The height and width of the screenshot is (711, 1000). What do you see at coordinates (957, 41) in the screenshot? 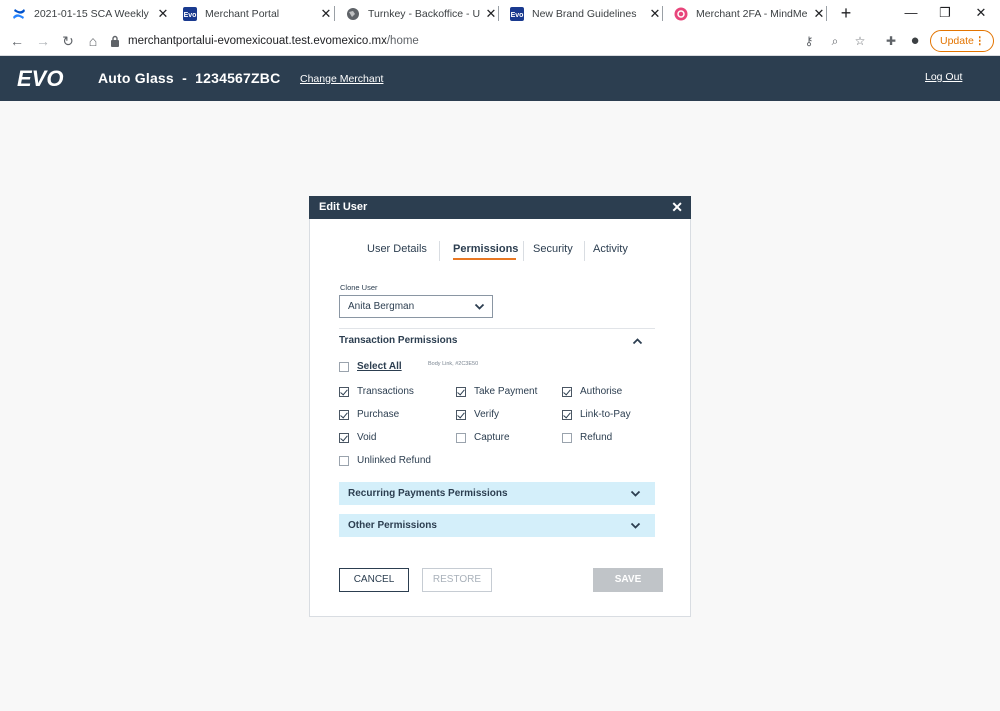
I see `update-label: Update` at bounding box center [957, 41].